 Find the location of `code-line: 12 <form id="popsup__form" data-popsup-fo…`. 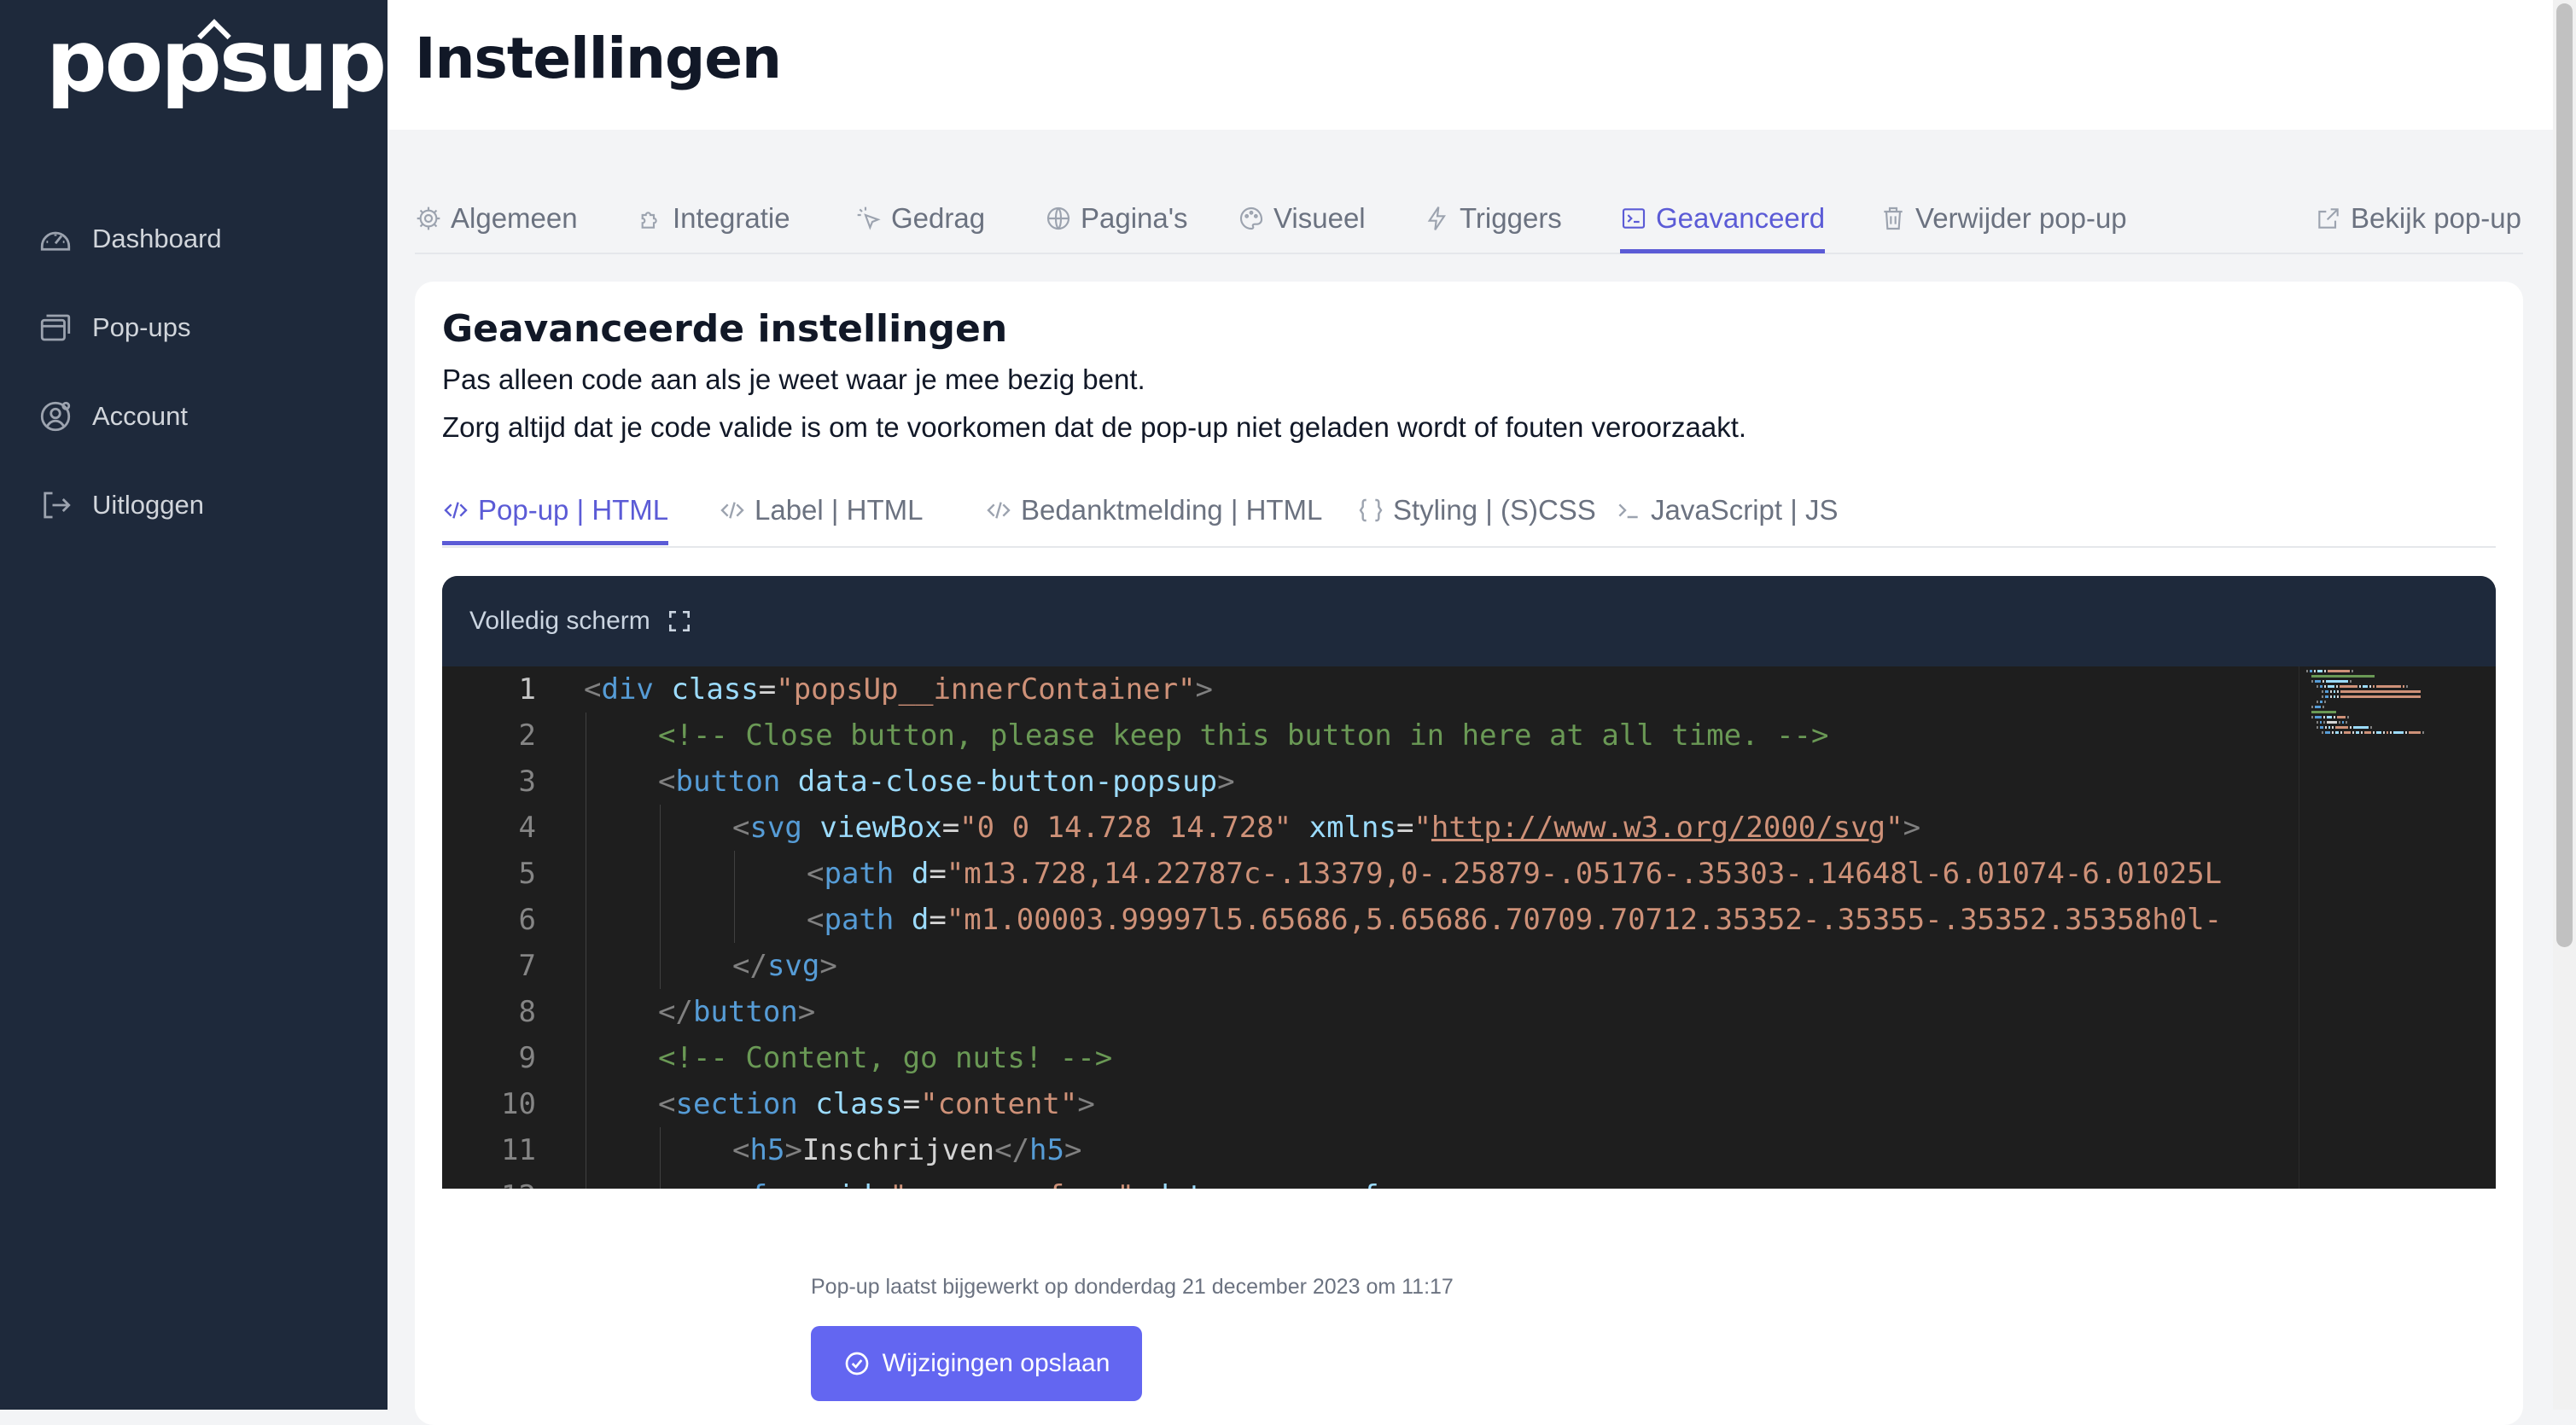

code-line: 12 <form id="popsup__form" data-popsup-fo… is located at coordinates (1469, 1181).